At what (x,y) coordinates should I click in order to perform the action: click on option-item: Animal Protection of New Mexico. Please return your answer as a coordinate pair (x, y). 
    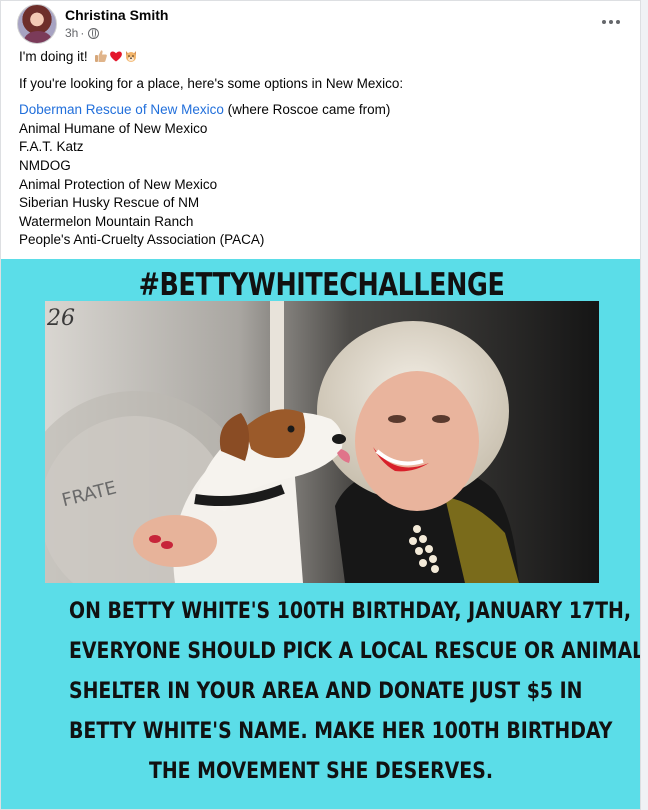
    Looking at the image, I should click on (118, 184).